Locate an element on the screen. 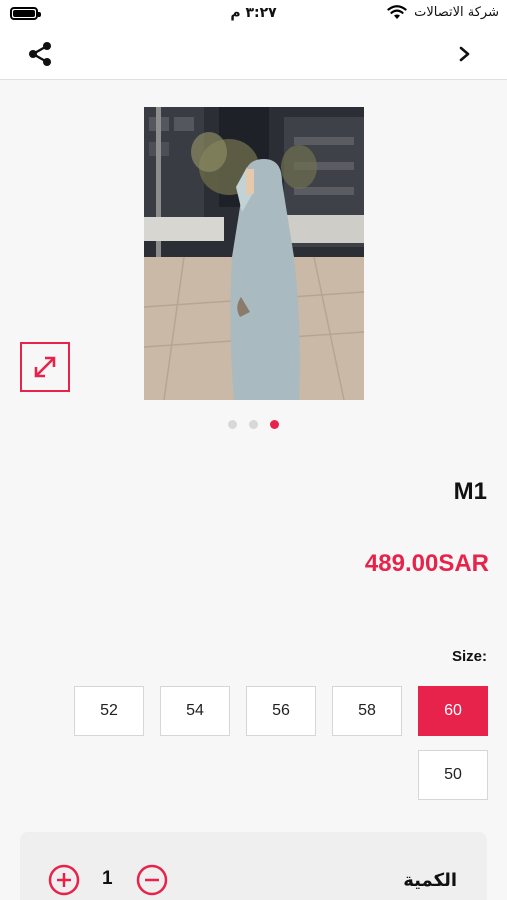  size-option: 50 is located at coordinates (453, 775).